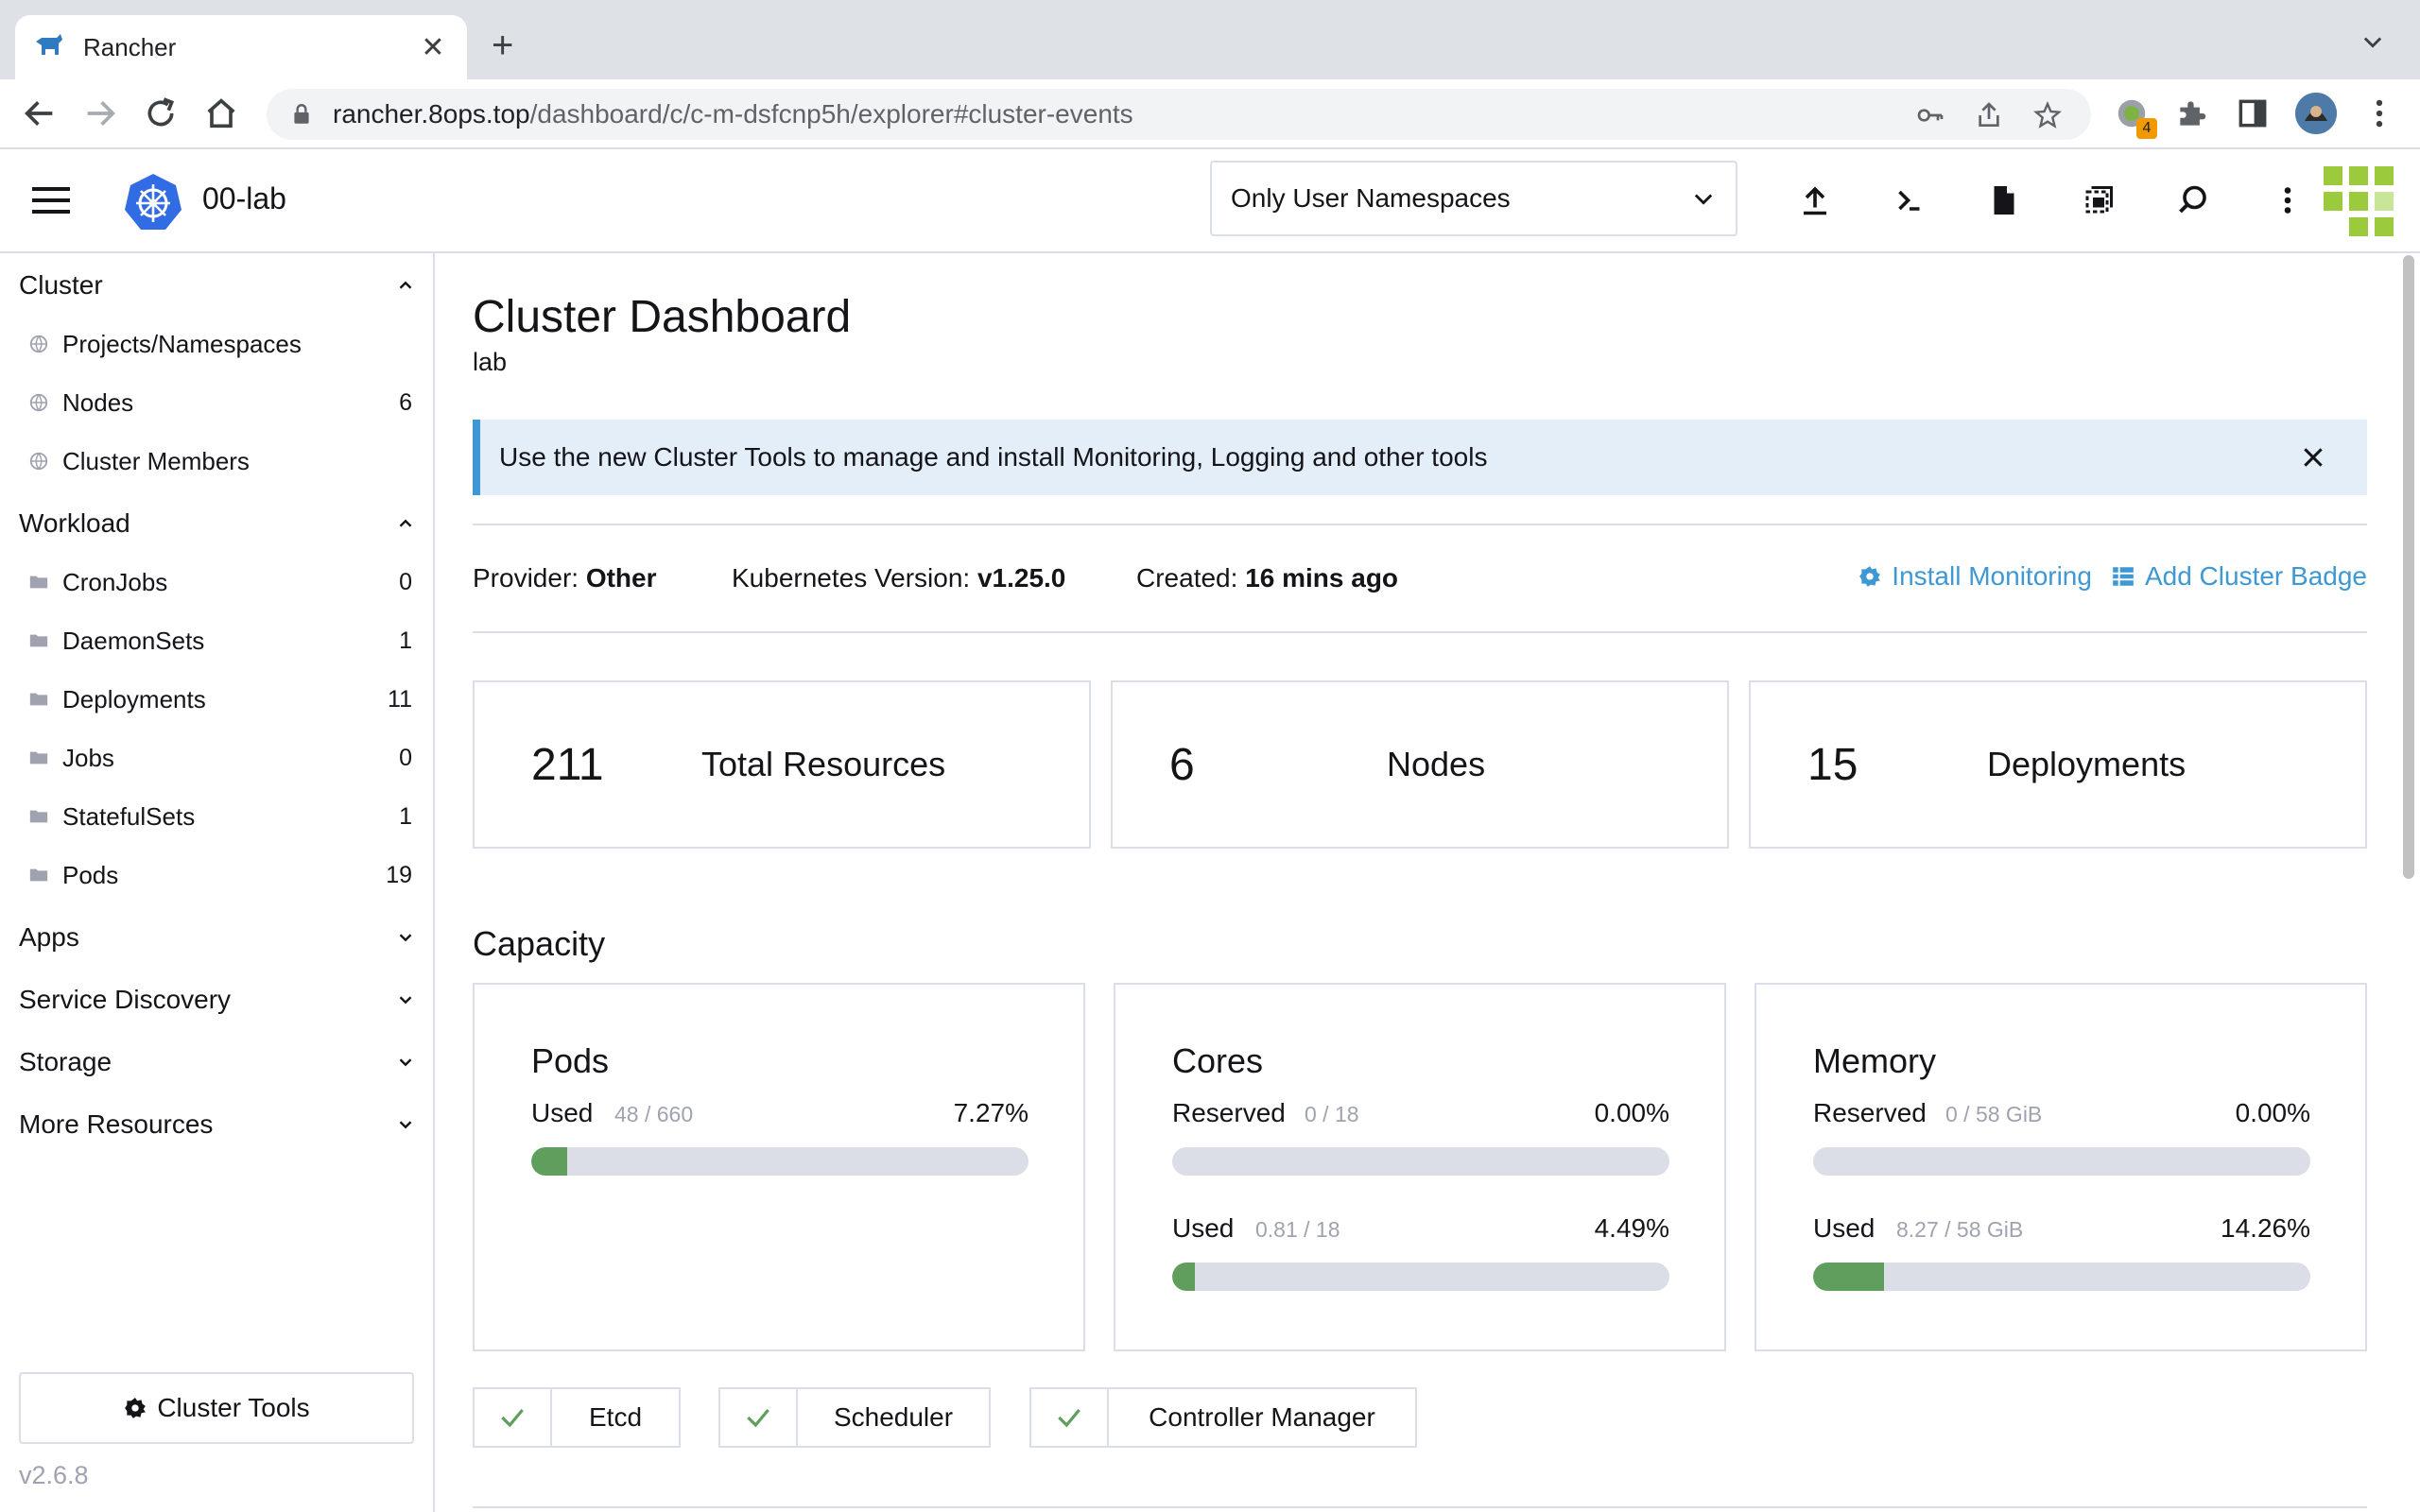 This screenshot has width=2420, height=1512. I want to click on sidebar-item-label: Jobs, so click(88, 757).